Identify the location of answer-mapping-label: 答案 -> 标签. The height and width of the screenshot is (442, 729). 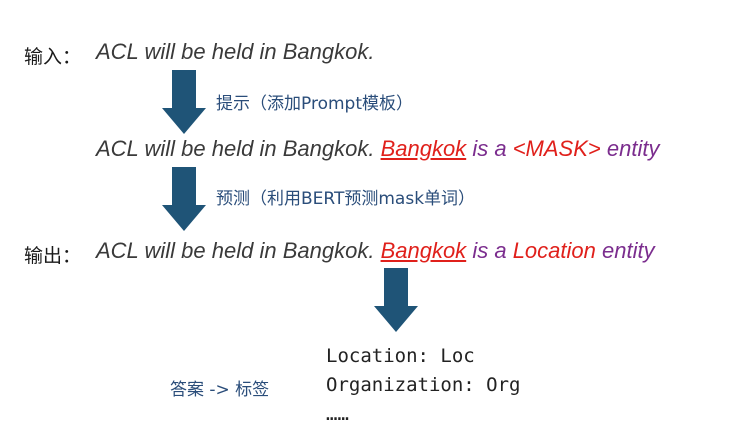
(220, 390).